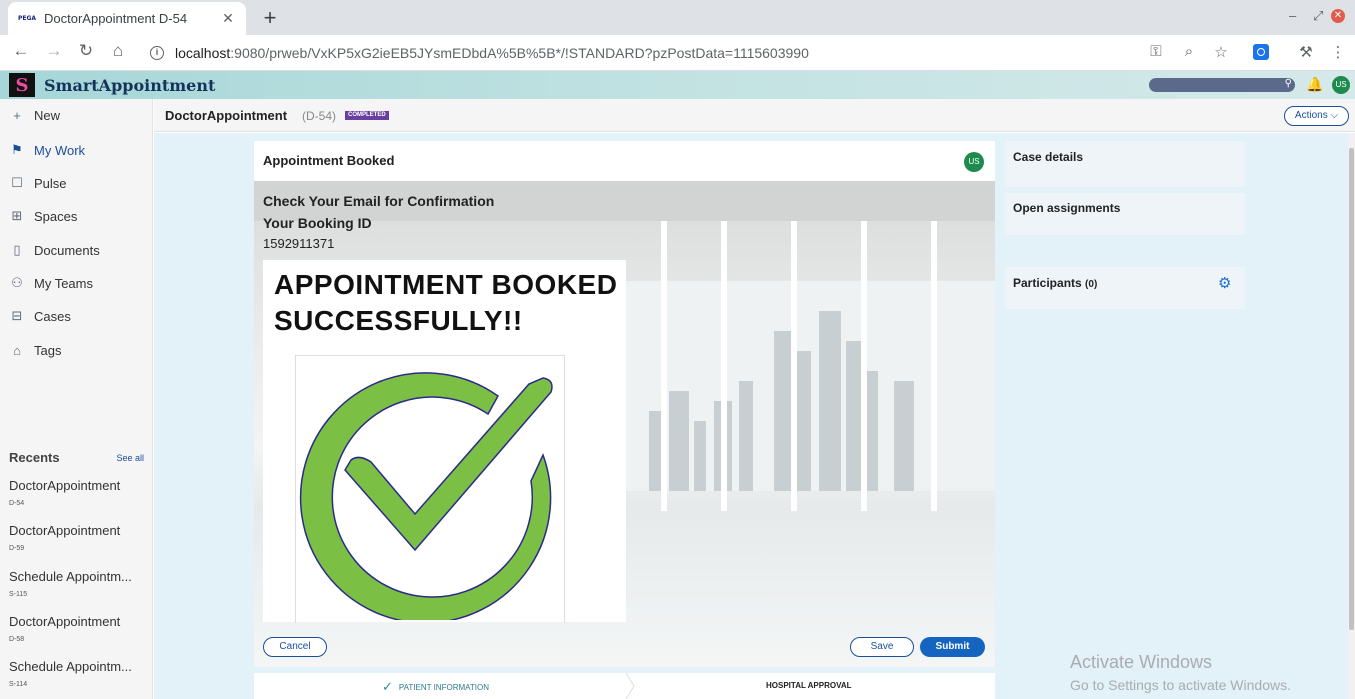  What do you see at coordinates (76, 216) in the screenshot?
I see `nav-item-spaces: ⊞ Spaces` at bounding box center [76, 216].